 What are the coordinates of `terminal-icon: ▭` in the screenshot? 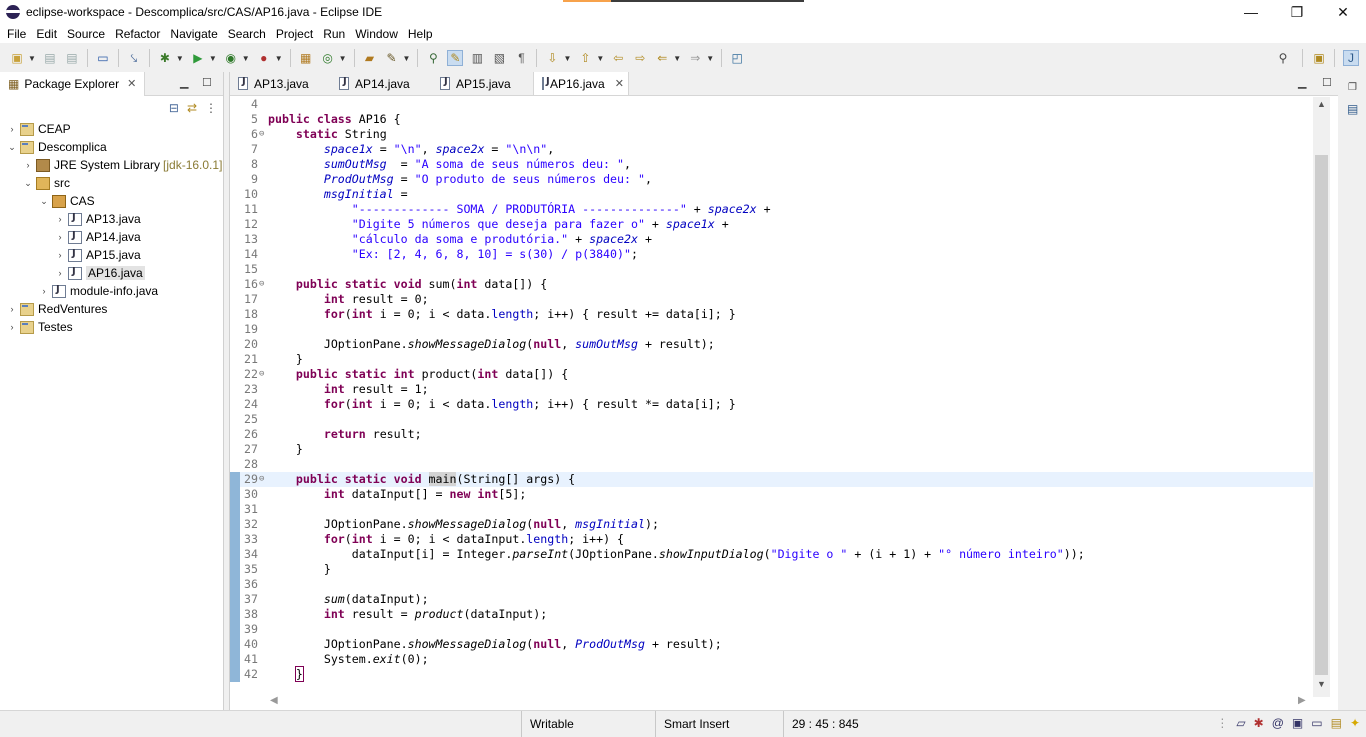 It's located at (103, 58).